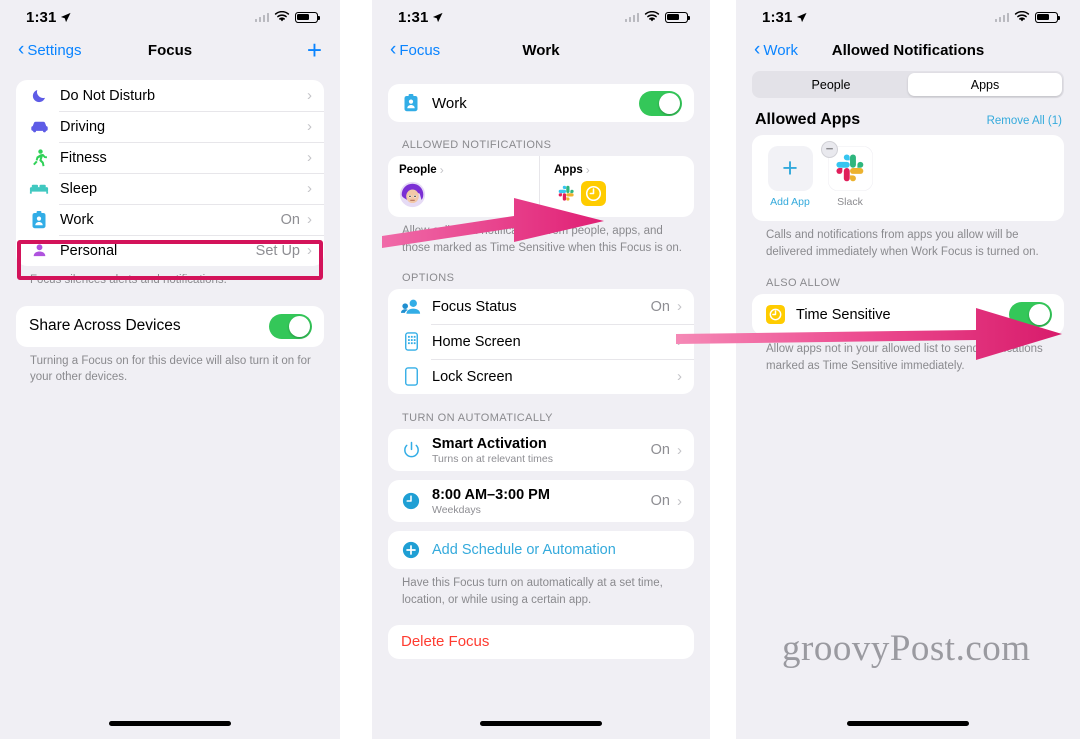 This screenshot has height=739, width=1080. I want to click on home-screen-icon, so click(411, 342).